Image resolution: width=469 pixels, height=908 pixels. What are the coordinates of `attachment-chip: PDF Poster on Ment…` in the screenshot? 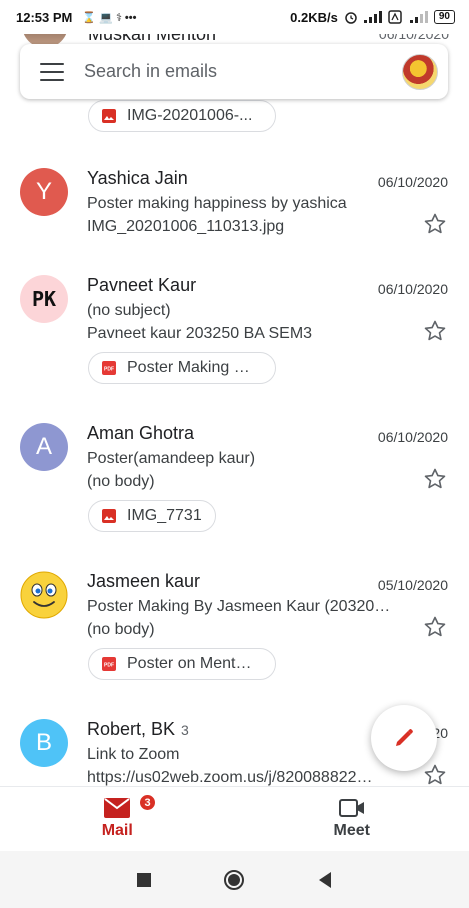 It's located at (182, 664).